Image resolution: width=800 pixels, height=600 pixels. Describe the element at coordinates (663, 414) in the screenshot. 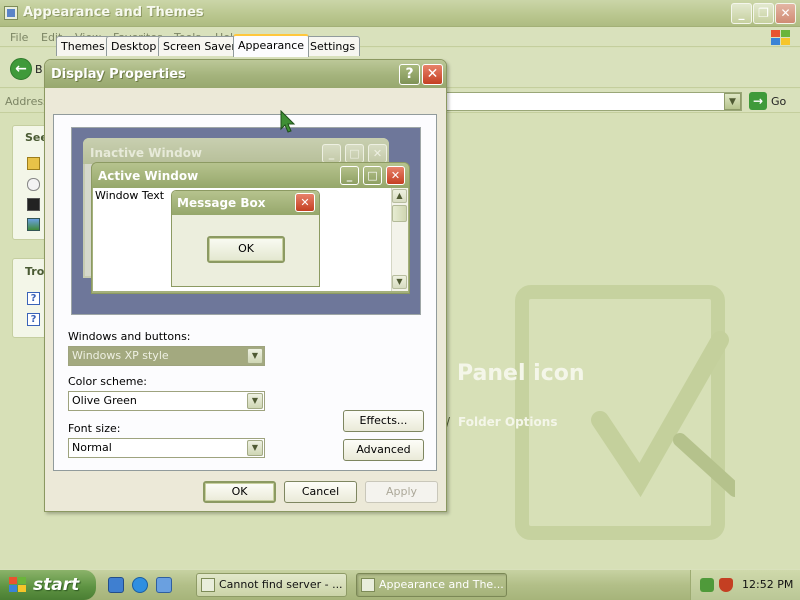

I see `checkmark-watermark-icon` at that location.